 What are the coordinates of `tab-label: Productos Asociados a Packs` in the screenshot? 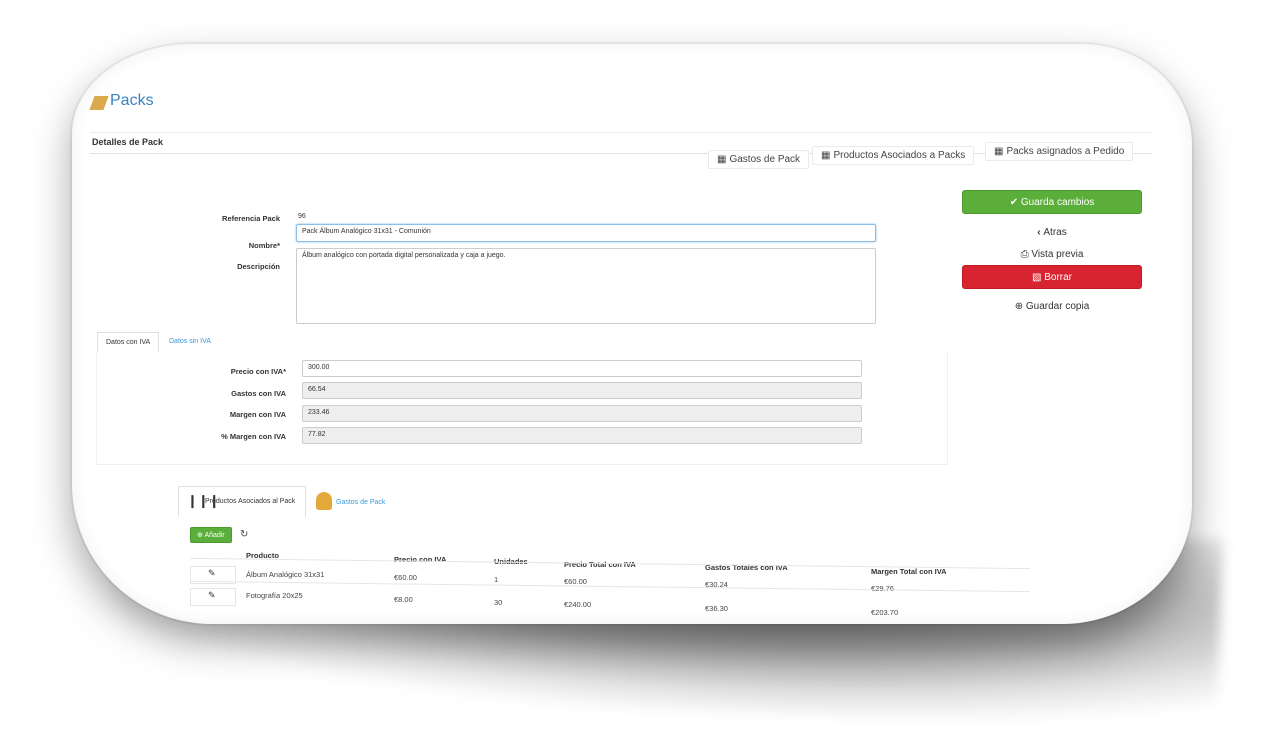 It's located at (899, 155).